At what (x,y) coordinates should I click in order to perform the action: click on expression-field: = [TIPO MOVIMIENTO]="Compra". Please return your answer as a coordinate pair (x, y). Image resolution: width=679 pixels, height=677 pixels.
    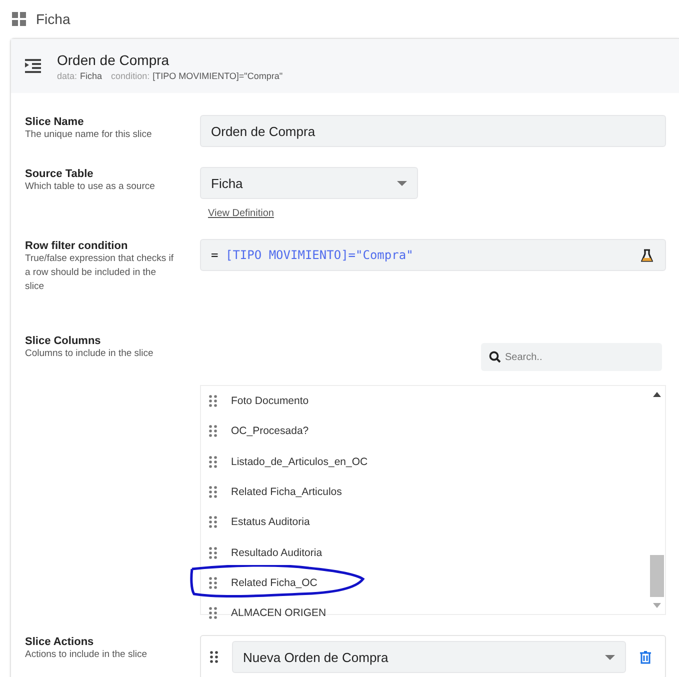
    Looking at the image, I should click on (433, 255).